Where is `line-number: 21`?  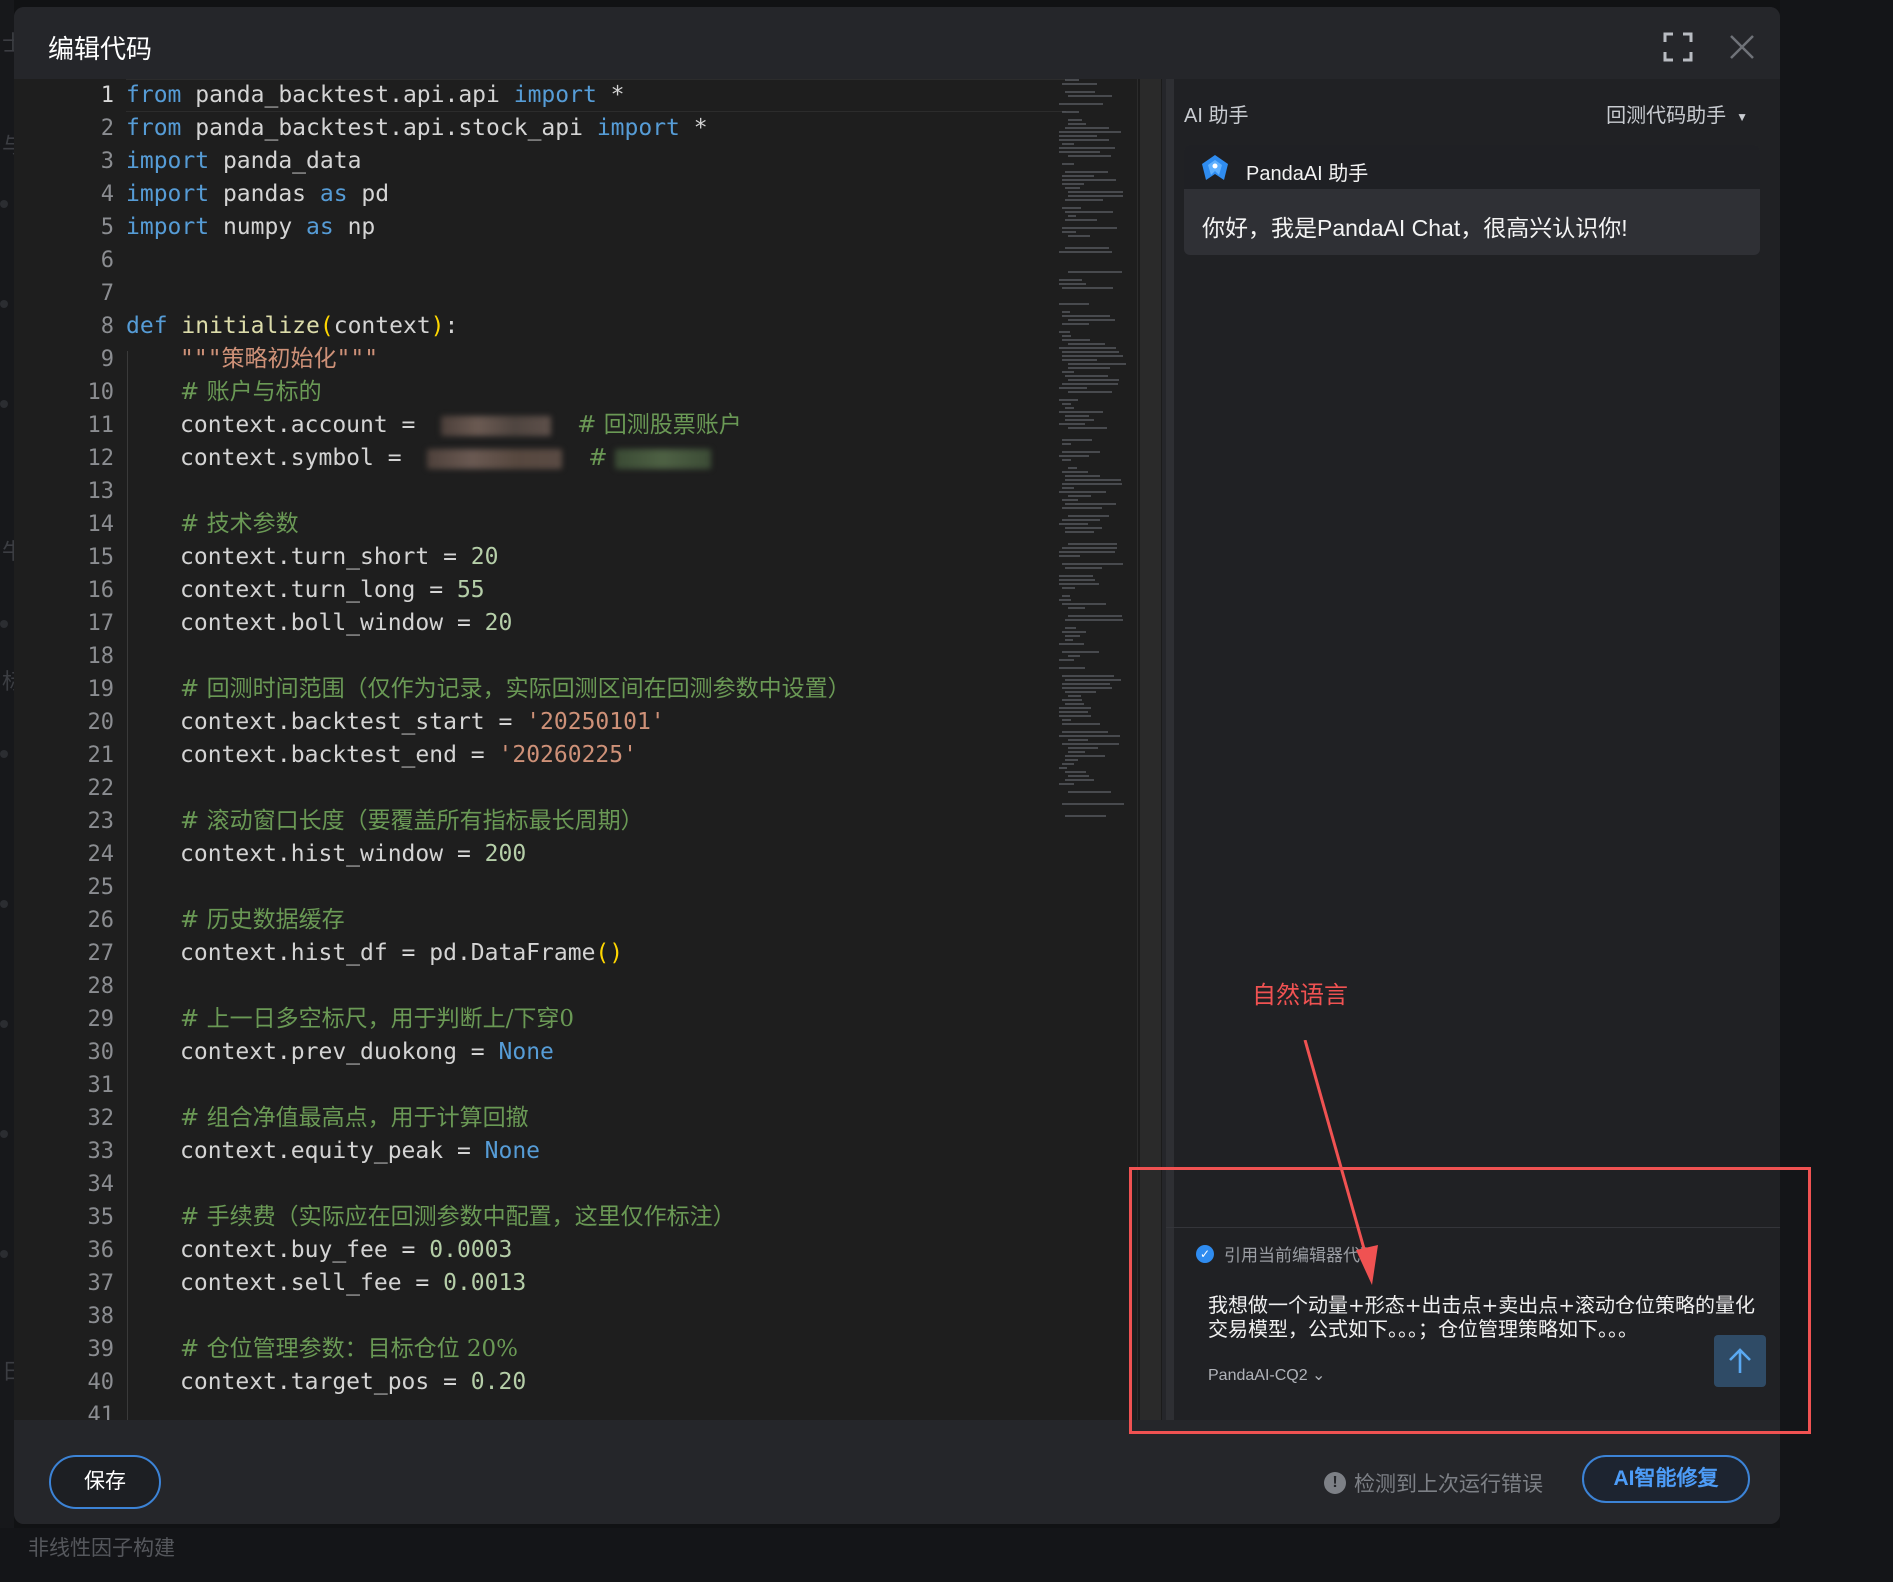
line-number: 21 is located at coordinates (101, 755).